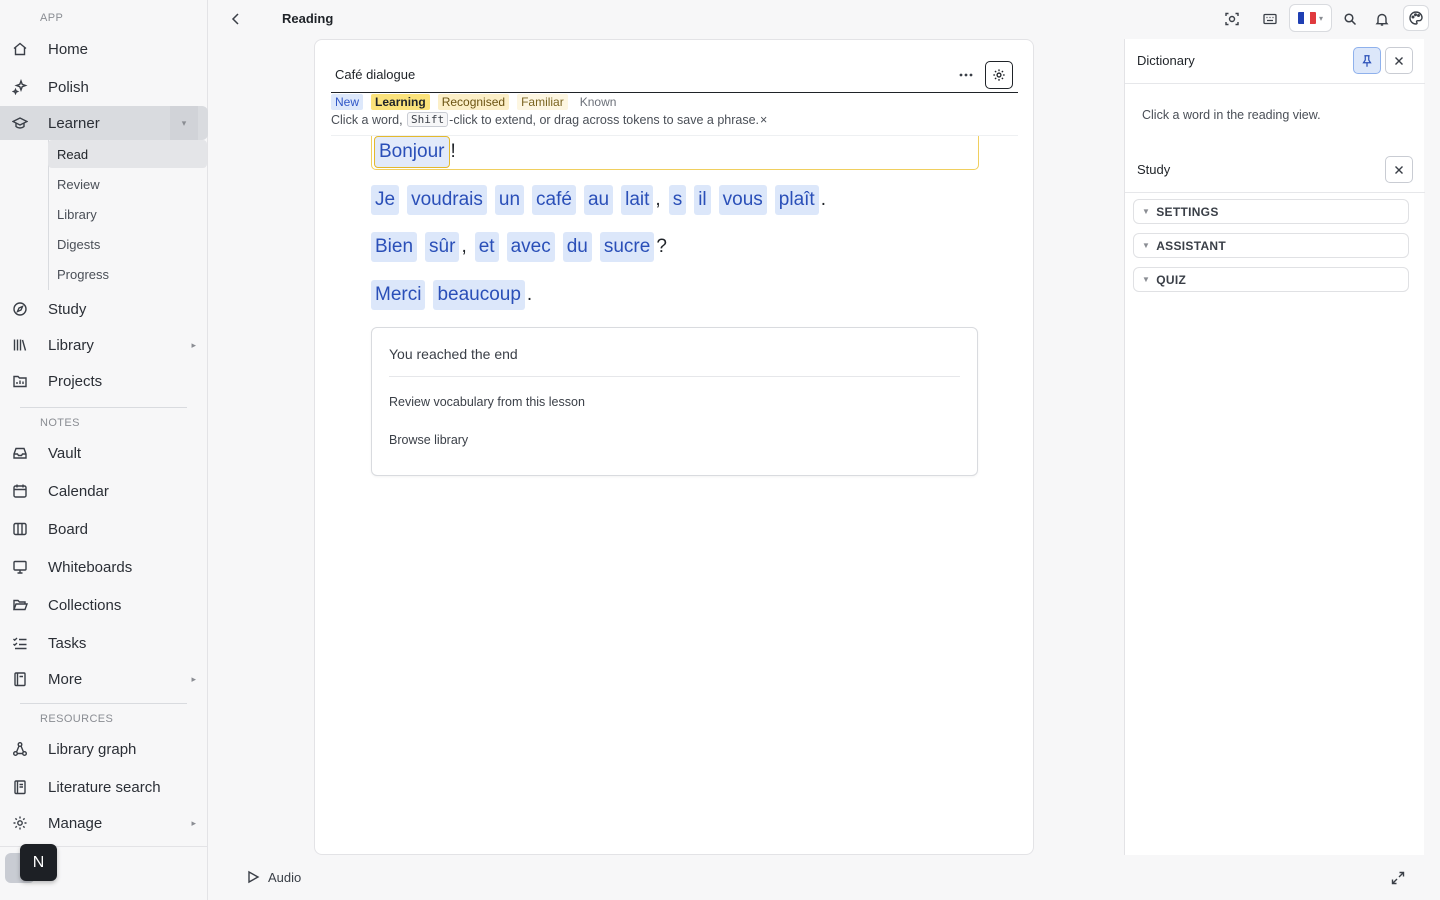 The width and height of the screenshot is (1440, 900). Describe the element at coordinates (394, 247) in the screenshot. I see `word-token: Bien` at that location.